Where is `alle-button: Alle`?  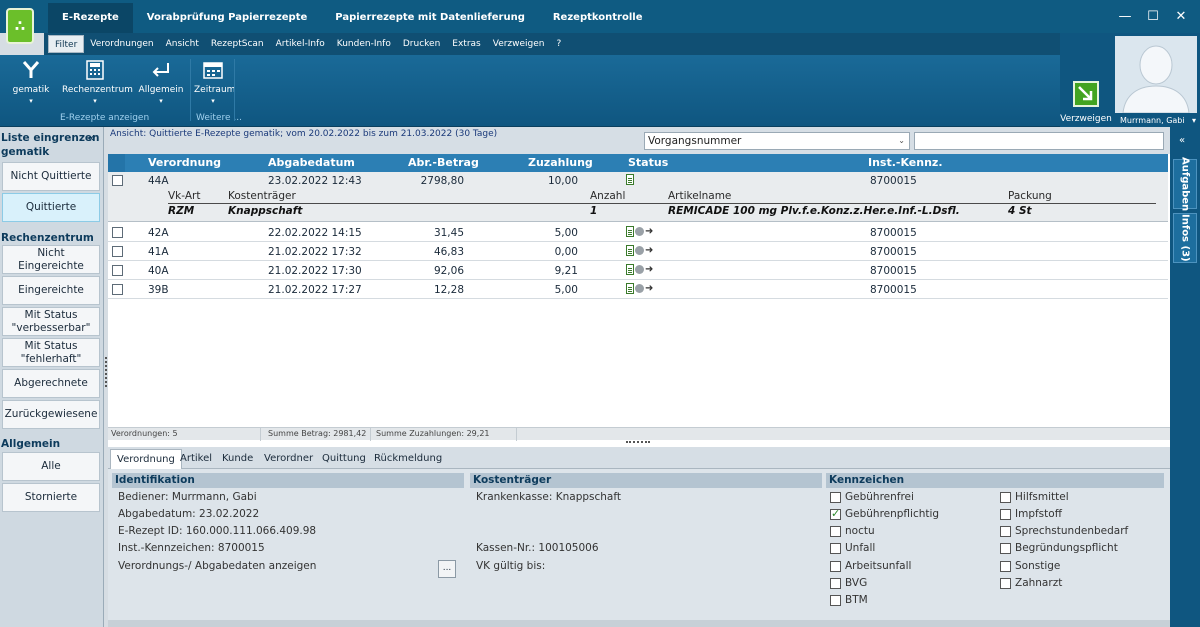
alle-button: Alle is located at coordinates (51, 466).